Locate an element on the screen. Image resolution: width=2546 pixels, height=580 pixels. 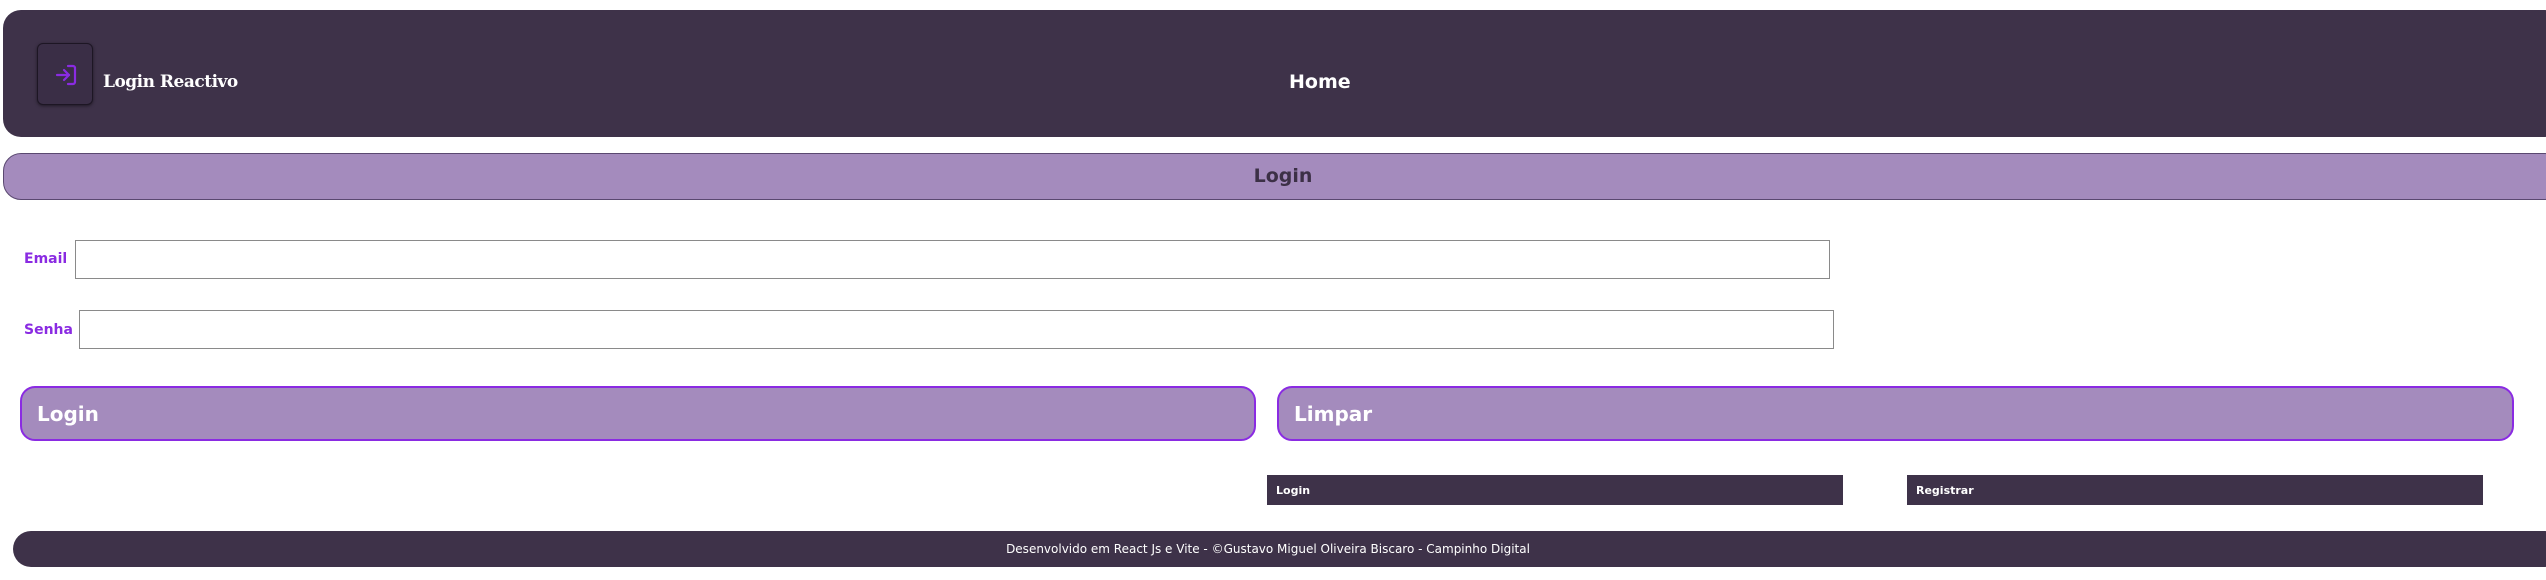
login-arrow-icon is located at coordinates (66, 75).